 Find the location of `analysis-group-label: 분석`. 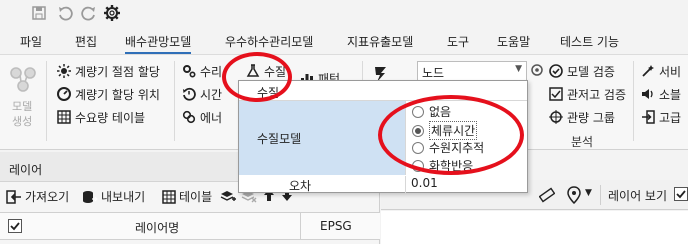

analysis-group-label: 분석 is located at coordinates (582, 142).